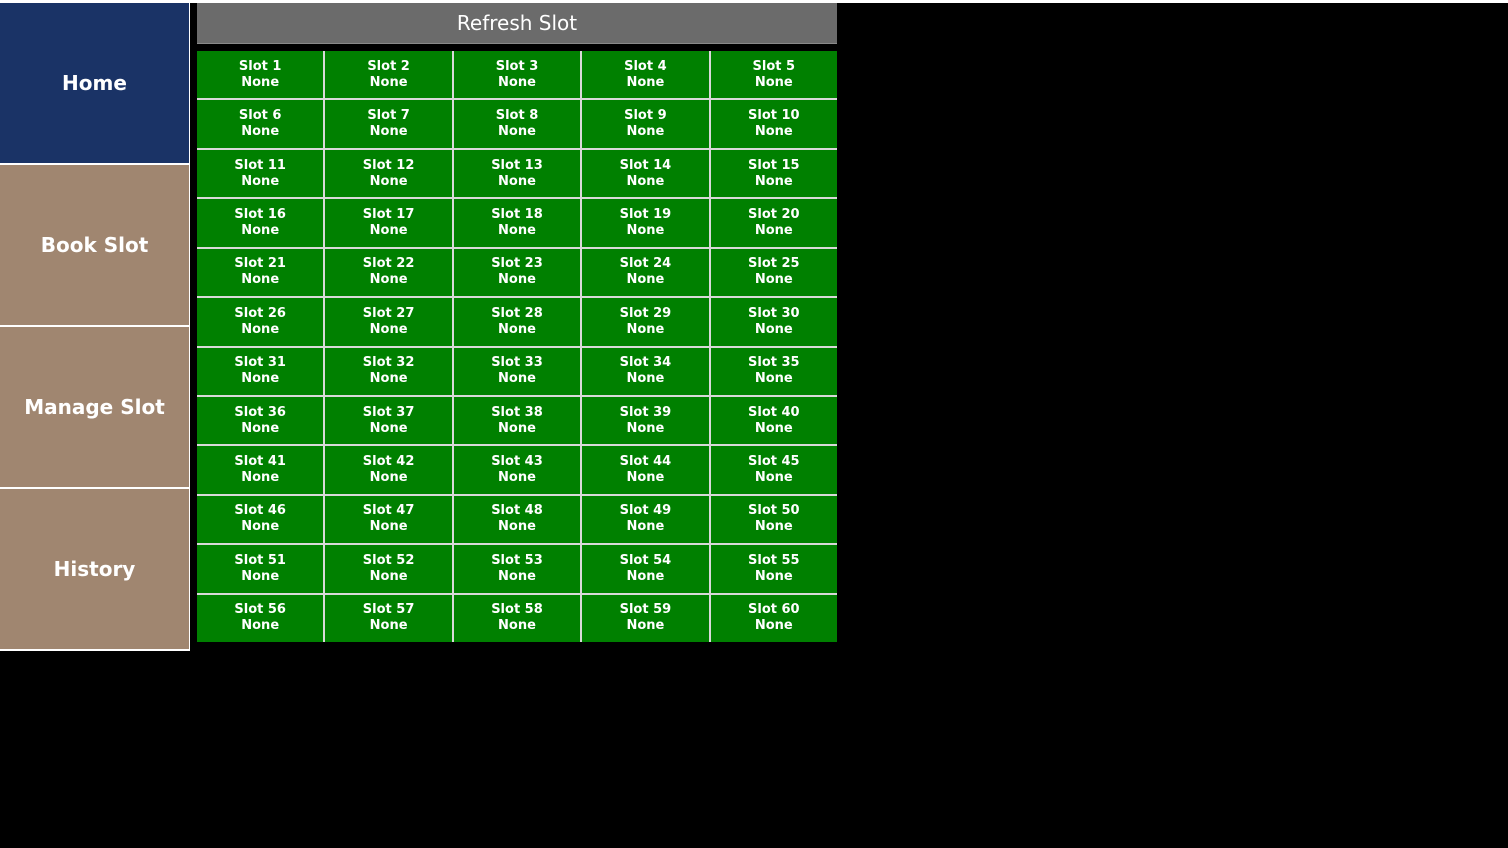 This screenshot has width=1508, height=848. I want to click on slot-cell: Slot 12 None, so click(388, 173).